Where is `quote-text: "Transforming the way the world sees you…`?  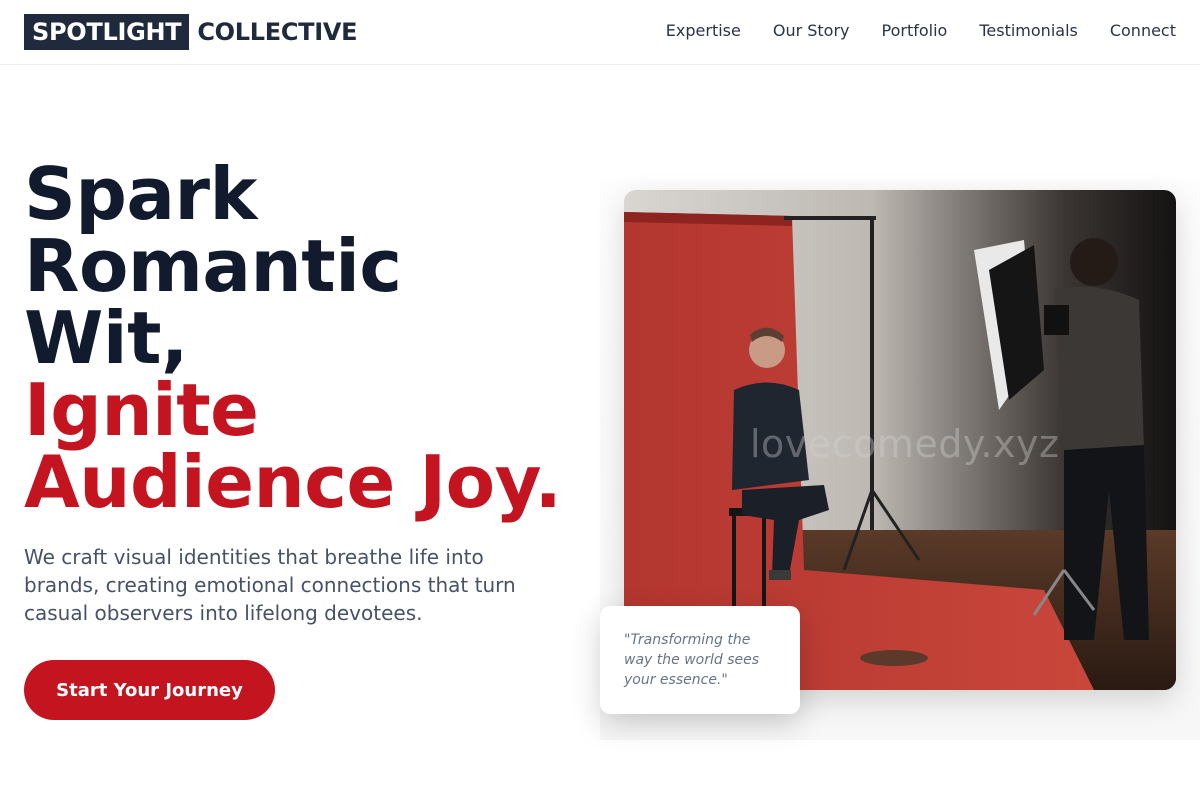
quote-text: "Transforming the way the world sees you… is located at coordinates (692, 660).